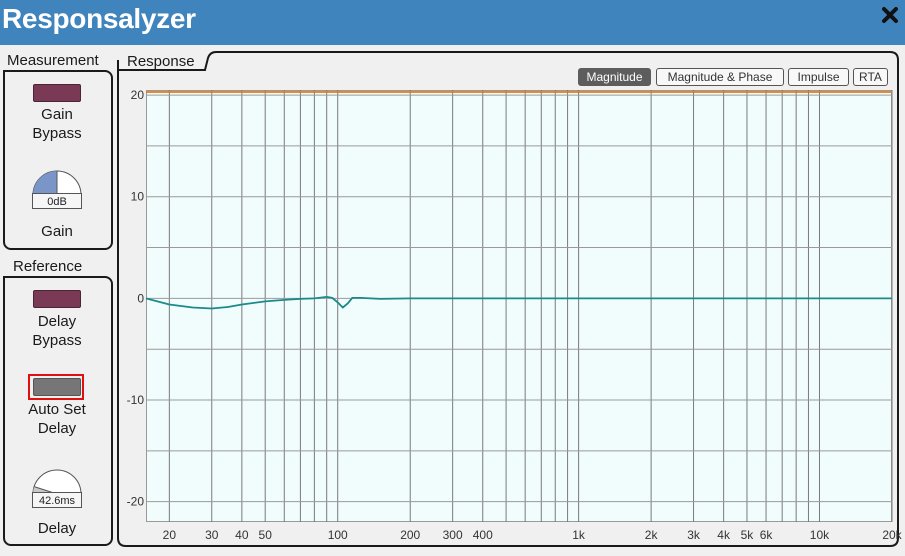 This screenshot has width=905, height=556. Describe the element at coordinates (140, 298) in the screenshot. I see `y-tick-label: 0` at that location.